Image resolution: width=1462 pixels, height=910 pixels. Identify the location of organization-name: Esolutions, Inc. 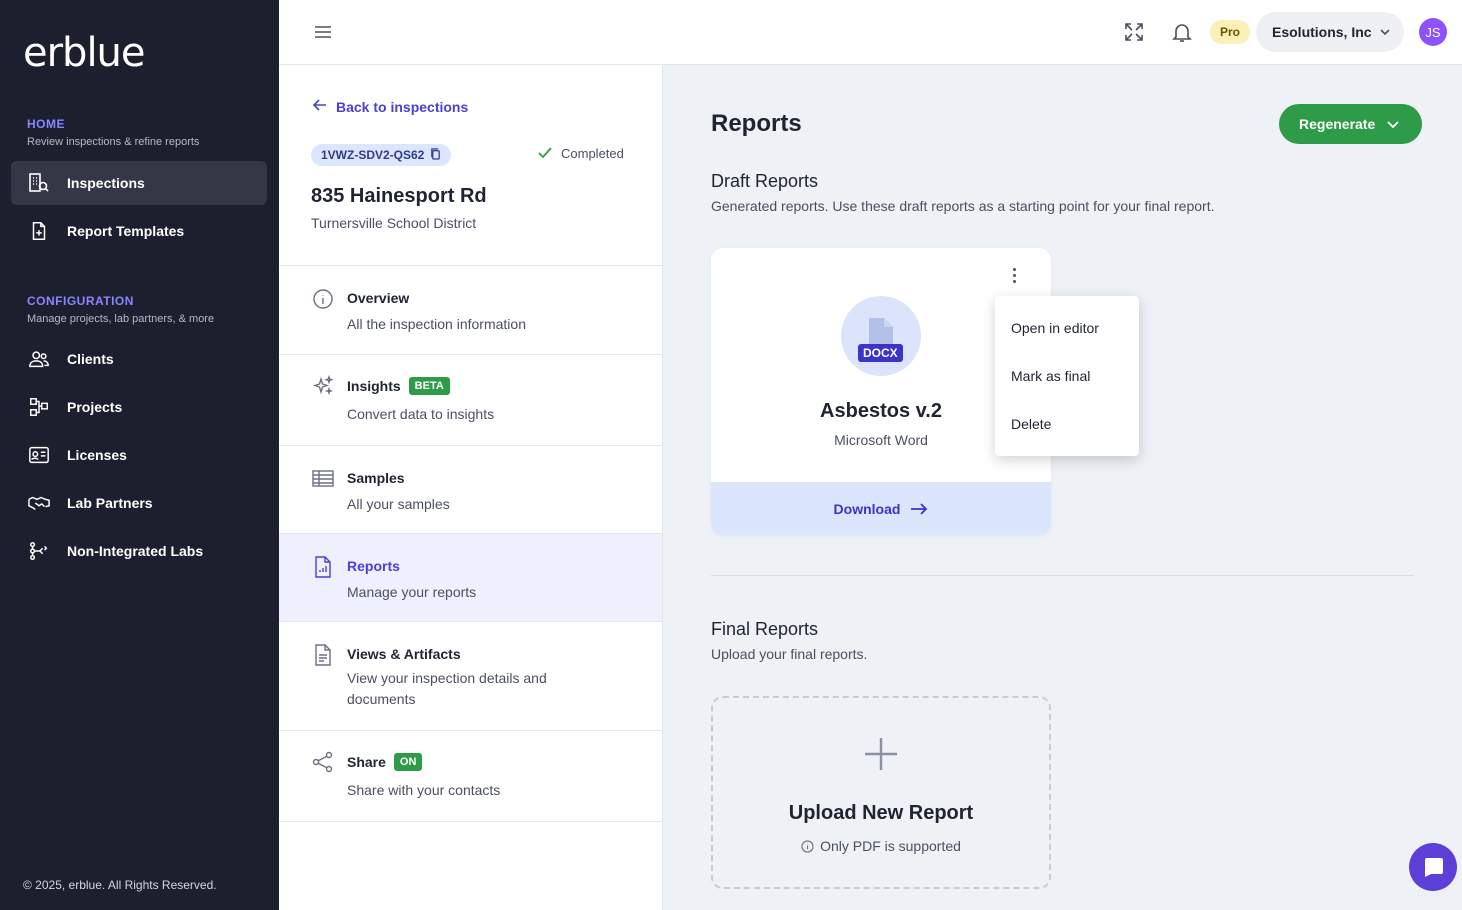
(1322, 32).